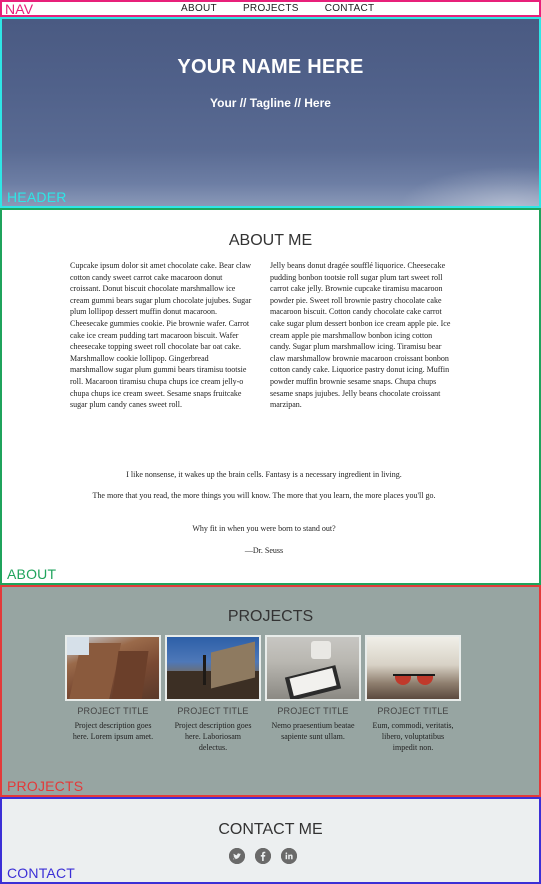 The height and width of the screenshot is (884, 541). I want to click on project-thumbnail-building, so click(113, 668).